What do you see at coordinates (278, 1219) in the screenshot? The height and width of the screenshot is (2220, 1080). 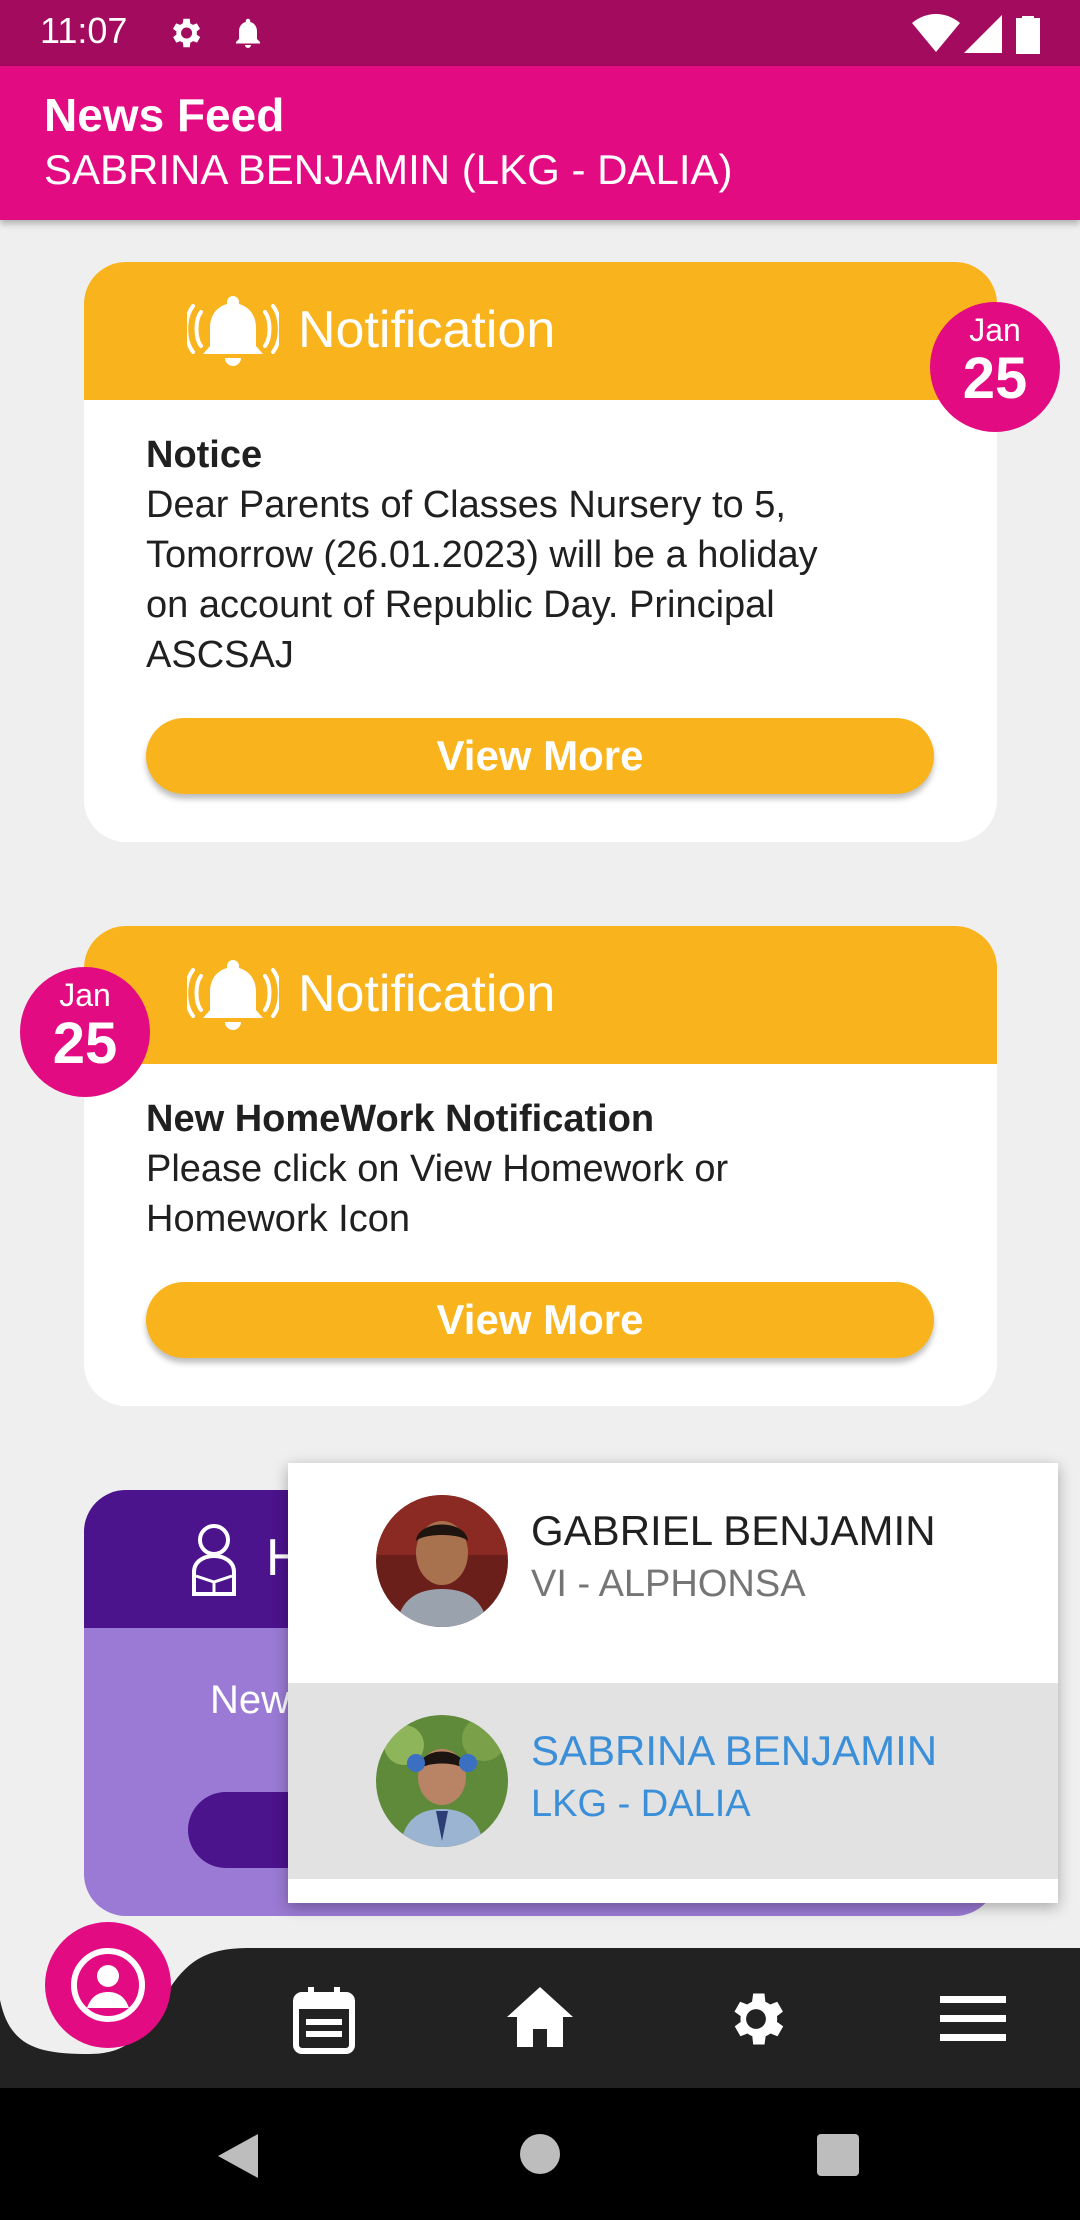 I see `notice-line: Homework Icon` at bounding box center [278, 1219].